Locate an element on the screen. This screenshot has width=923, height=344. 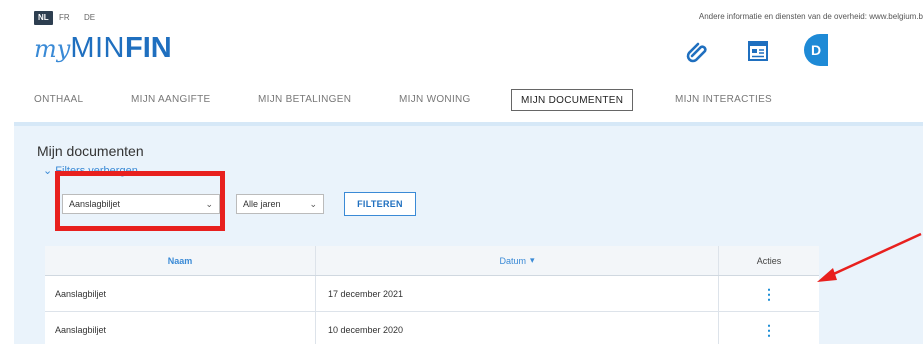
nav-mijn-woning: MIJN WONING is located at coordinates (435, 100).